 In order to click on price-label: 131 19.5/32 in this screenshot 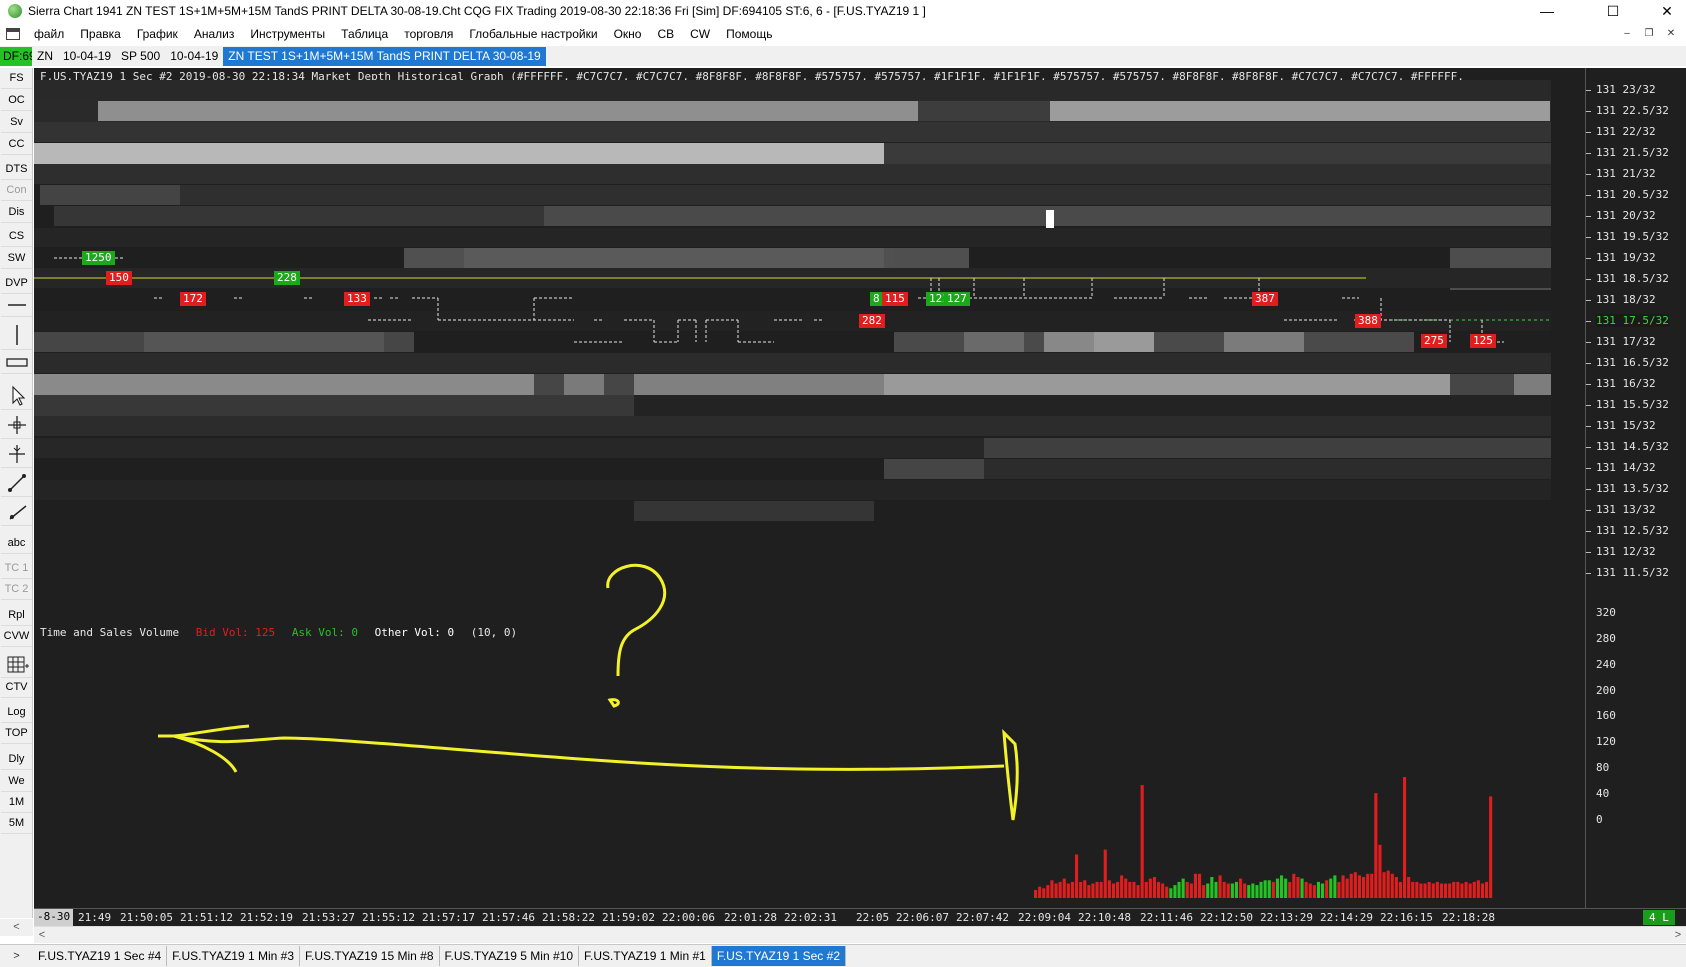, I will do `click(1632, 236)`.